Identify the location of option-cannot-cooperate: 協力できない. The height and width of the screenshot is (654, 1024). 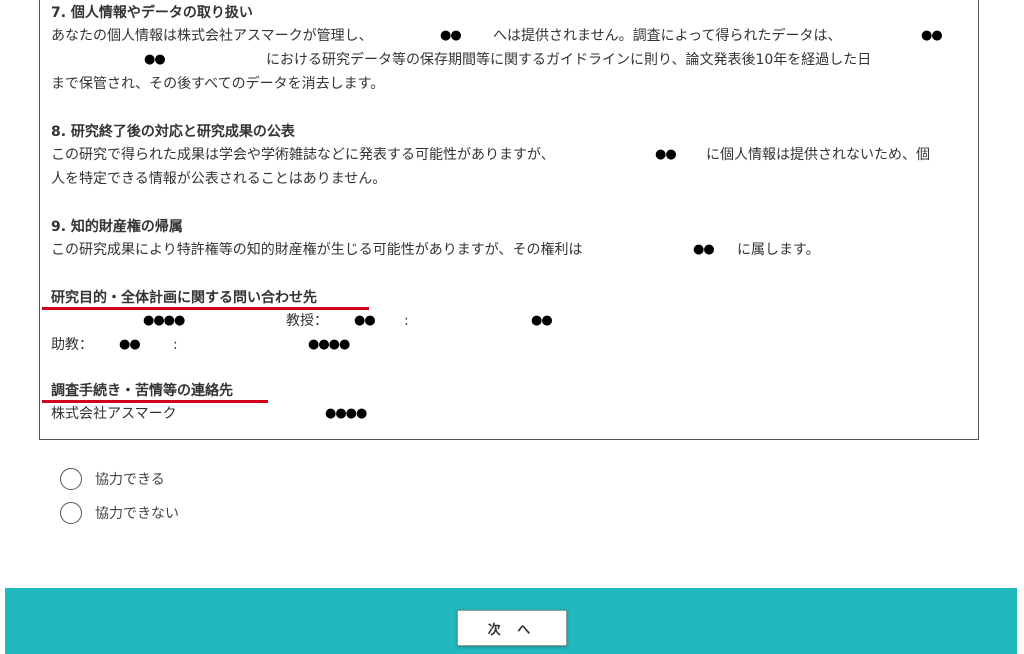
(119, 513).